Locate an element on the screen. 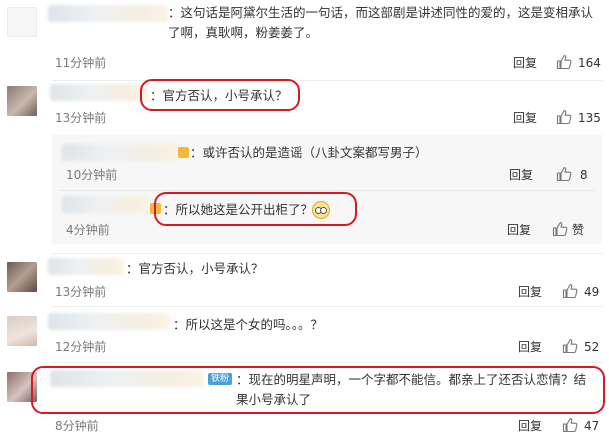 The image size is (609, 437). sub-reply-time: 4分钟前 is located at coordinates (88, 230).